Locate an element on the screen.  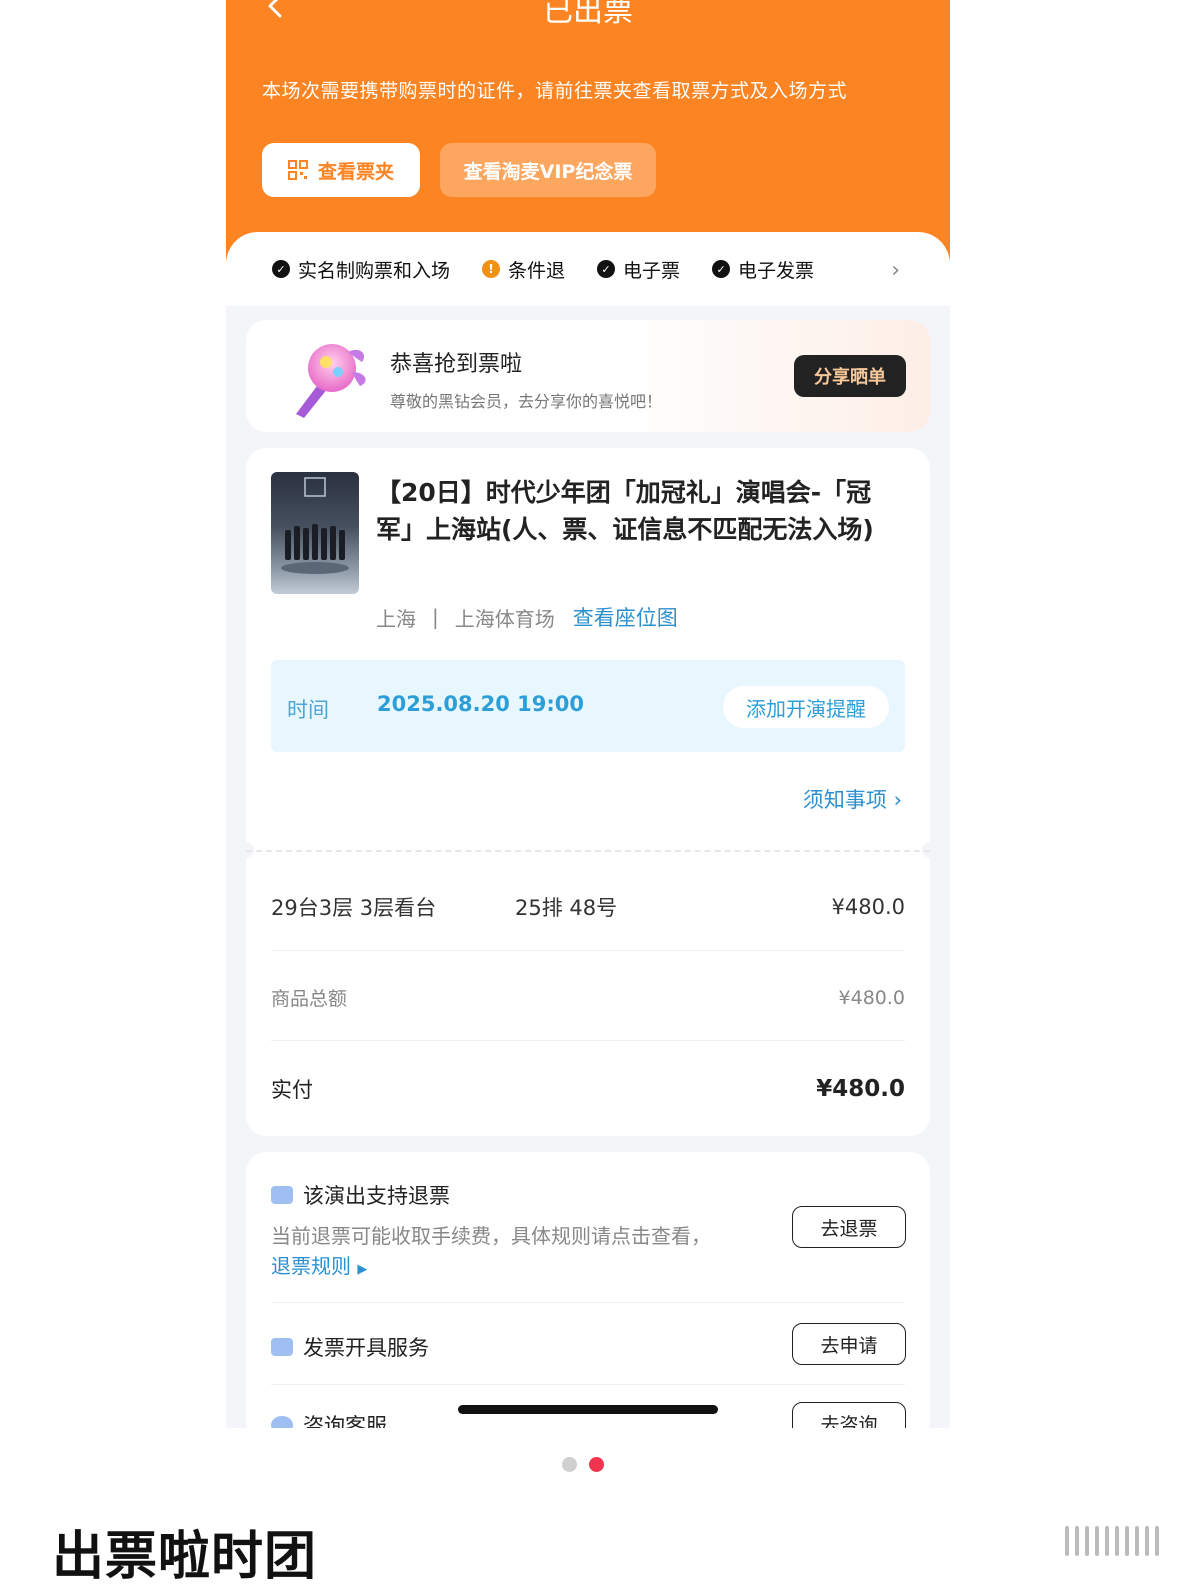
notes-link: 须知事项 › is located at coordinates (852, 799).